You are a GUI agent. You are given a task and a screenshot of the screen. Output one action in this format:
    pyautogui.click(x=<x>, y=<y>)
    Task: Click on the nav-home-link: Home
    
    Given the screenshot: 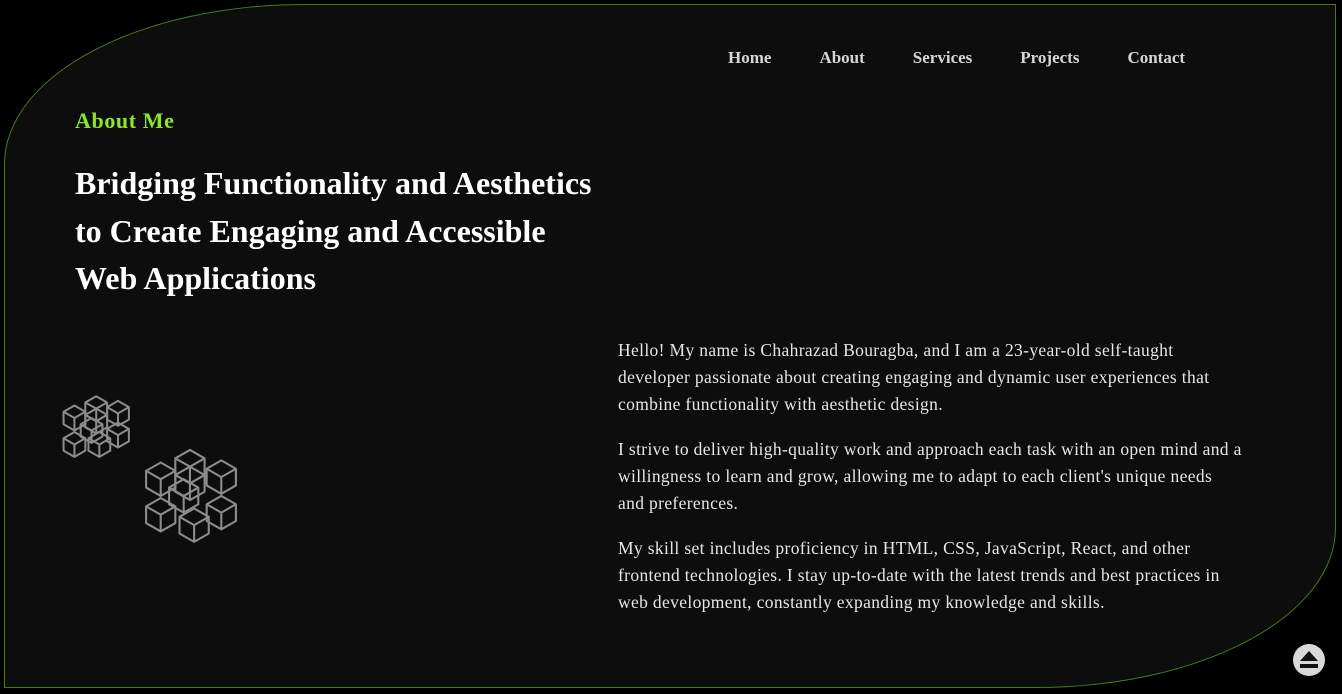 What is the action you would take?
    pyautogui.click(x=749, y=58)
    